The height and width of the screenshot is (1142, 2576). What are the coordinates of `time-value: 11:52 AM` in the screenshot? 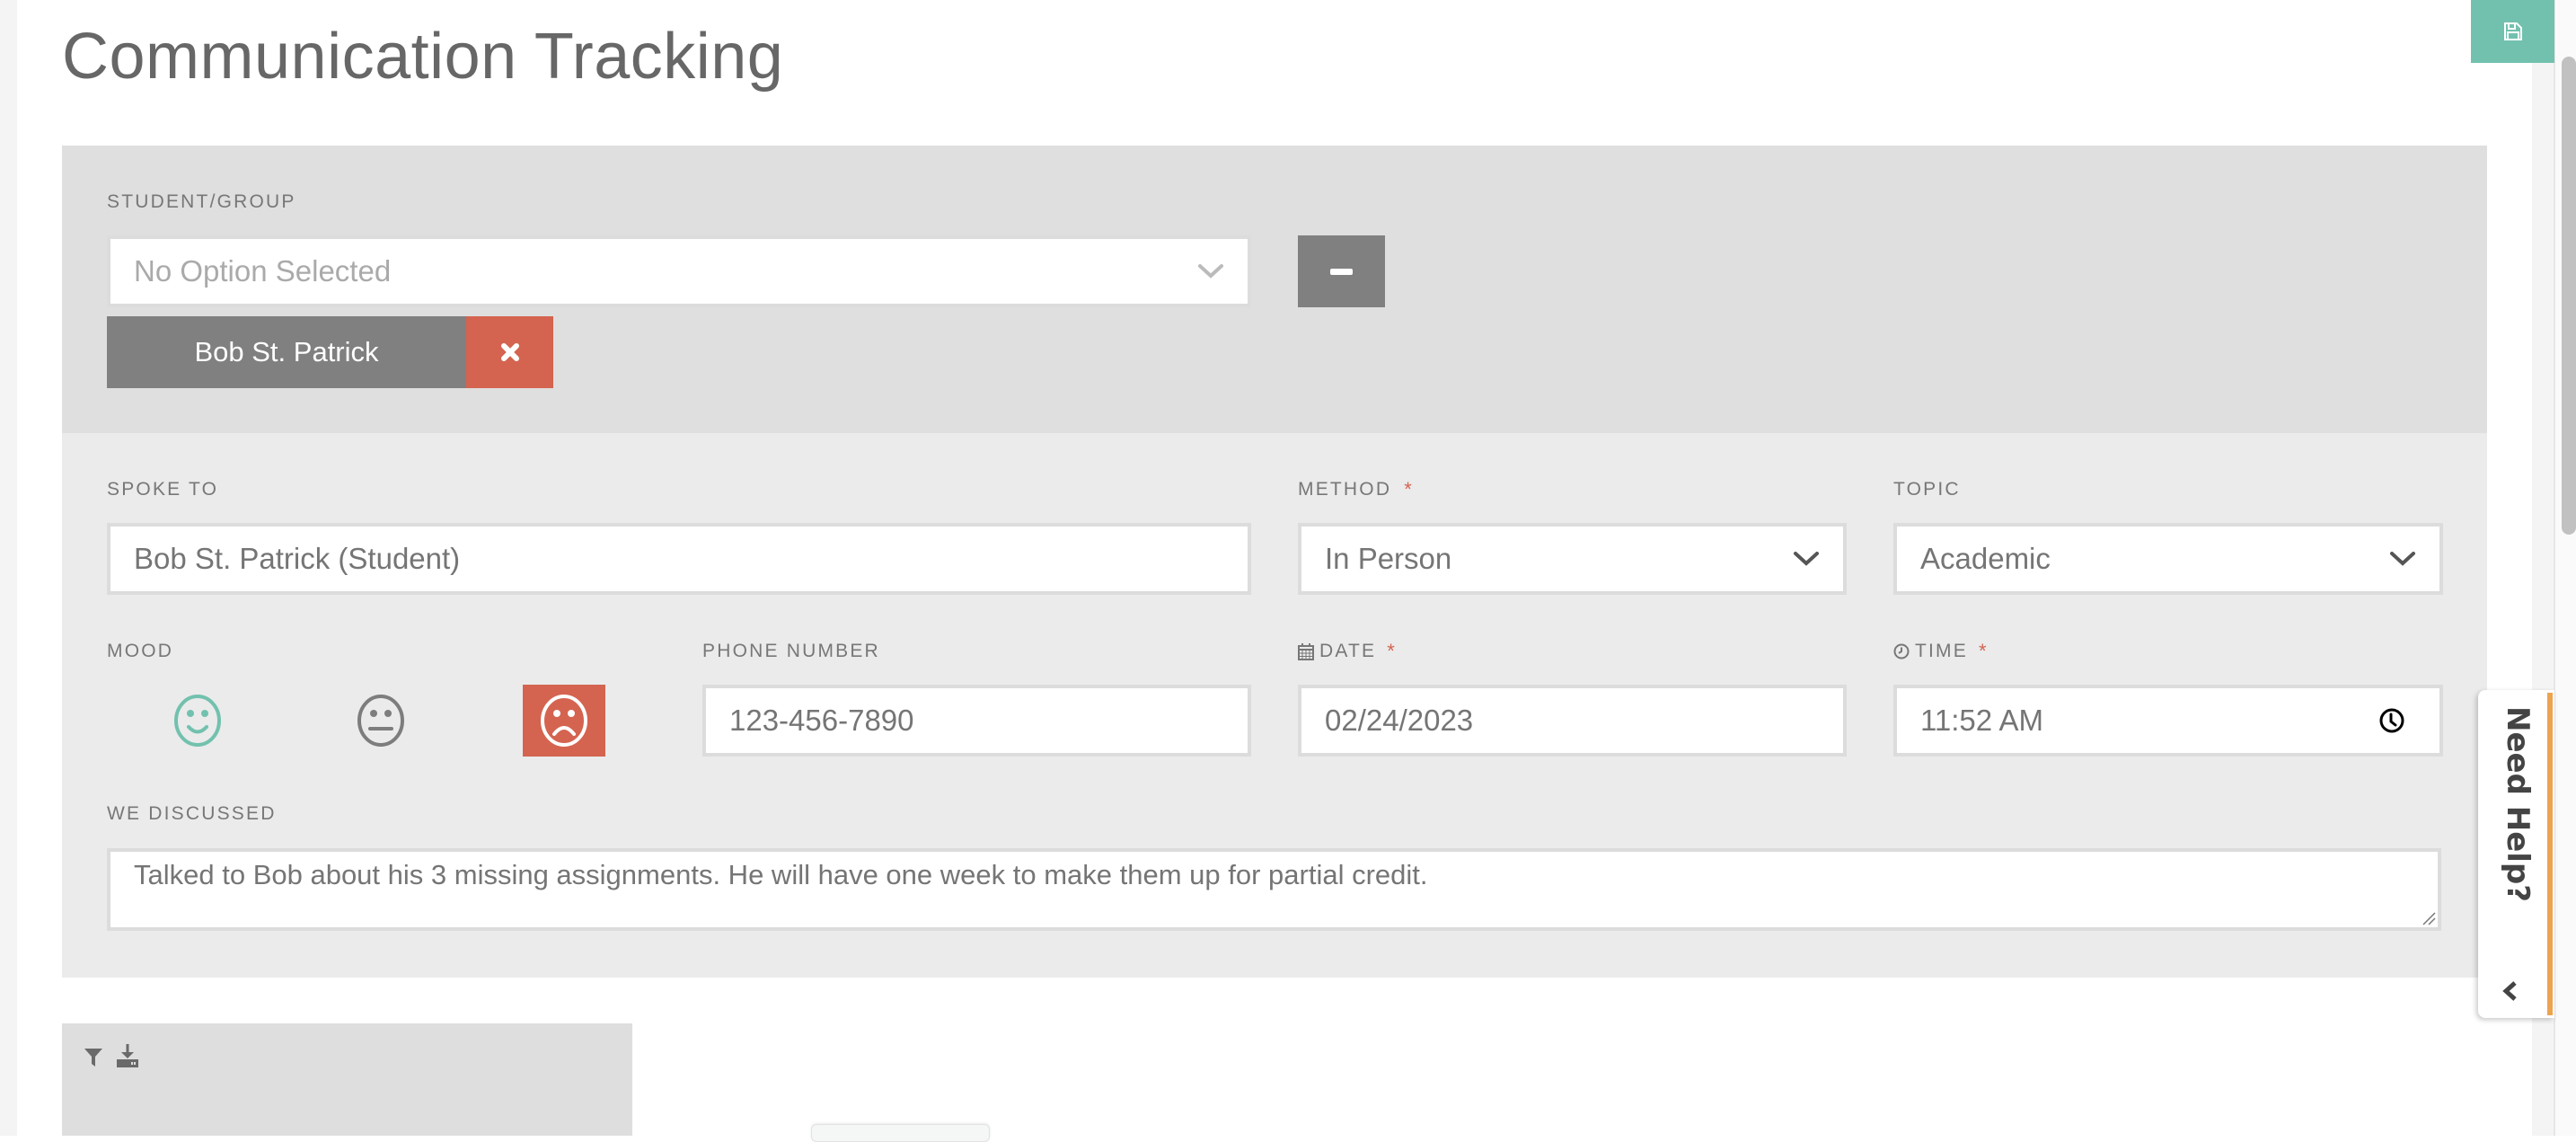 It's located at (1981, 721).